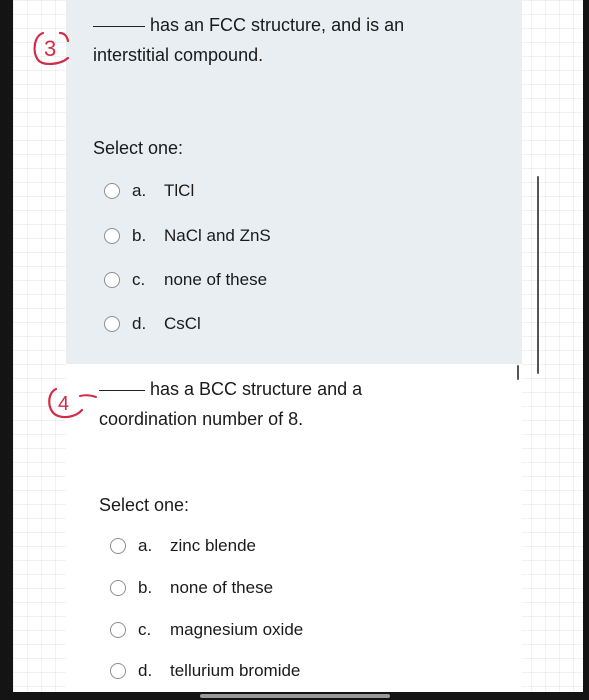  I want to click on handwritten-number-3-annotation: 3, so click(51, 48).